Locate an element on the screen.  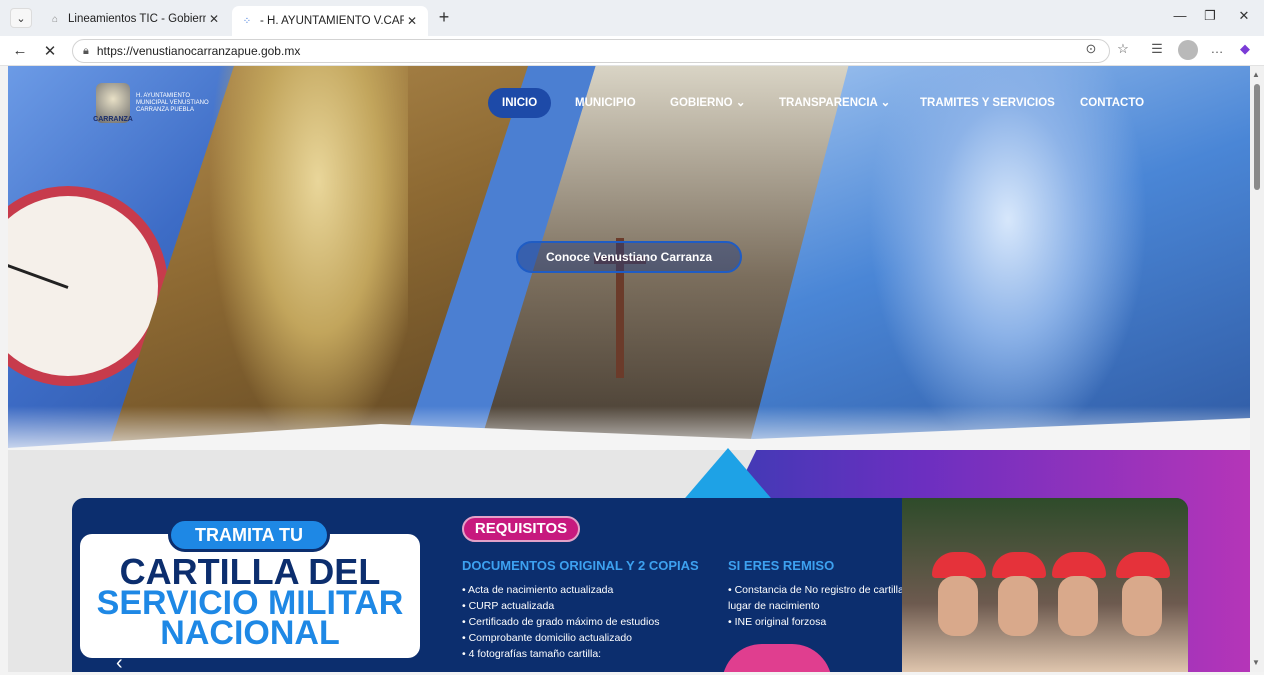
close-window-button: ✕ is located at coordinates (1244, 16).